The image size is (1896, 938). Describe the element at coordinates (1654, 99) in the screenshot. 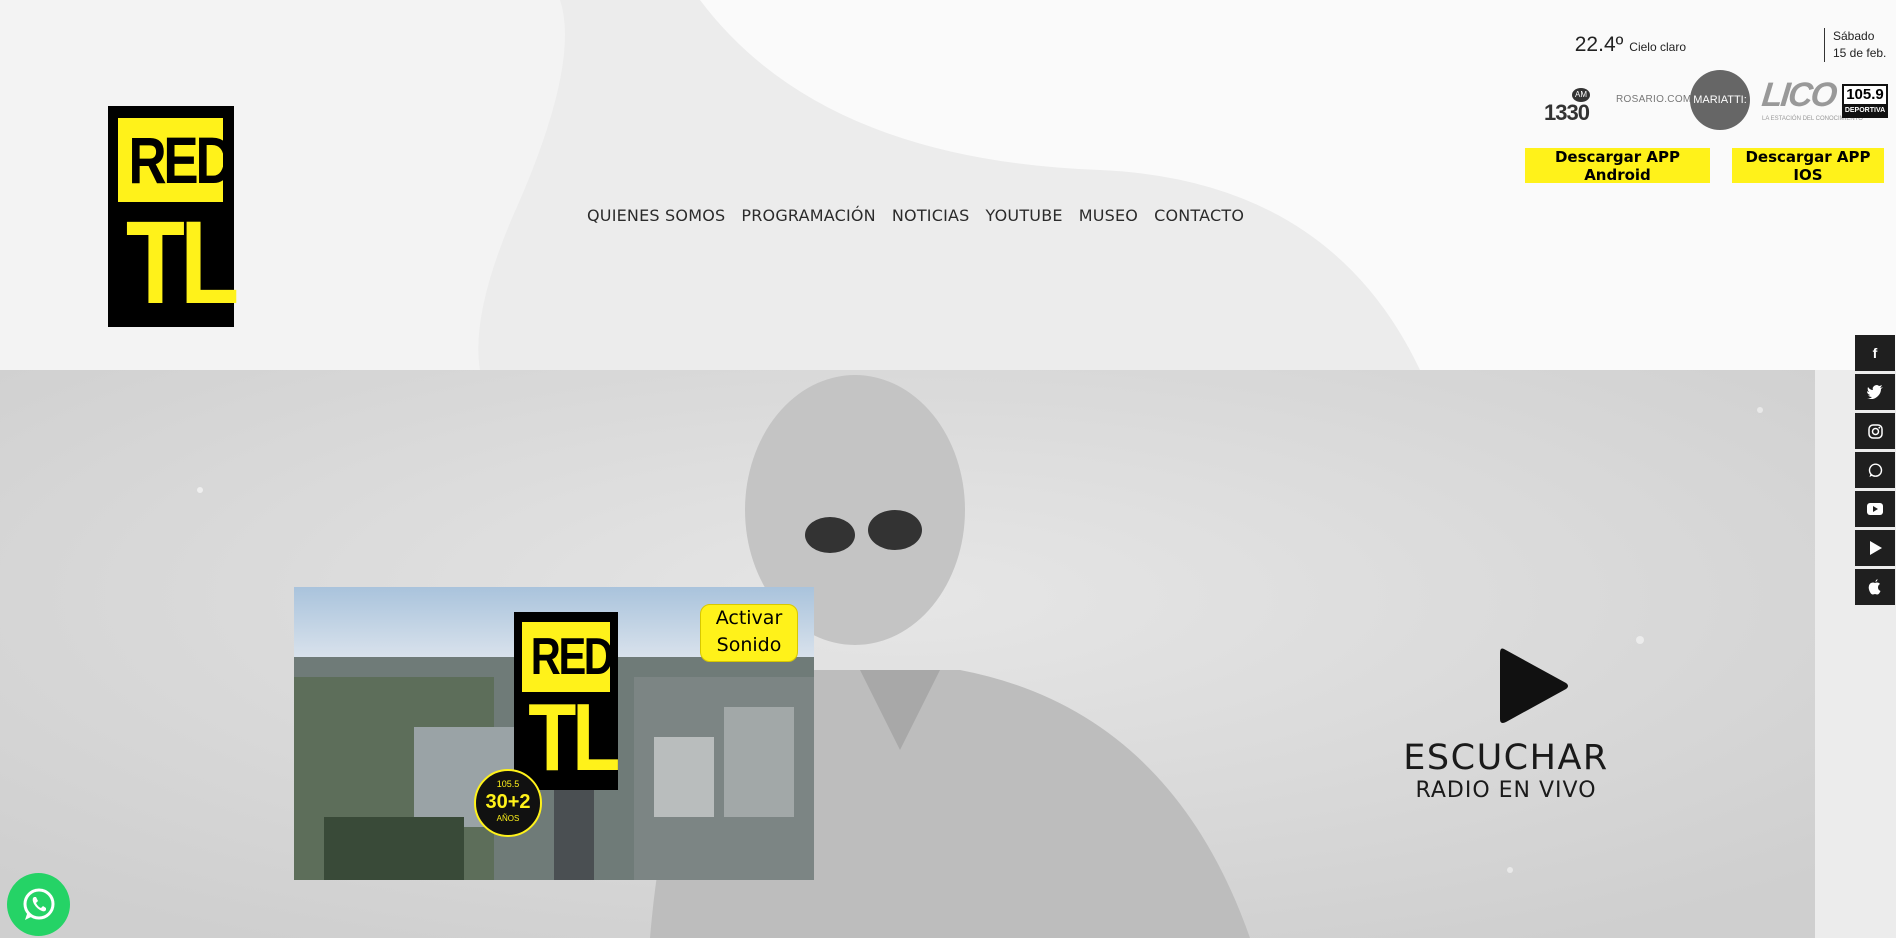

I see `partner-rosario-logo: ROSARIO.COM` at that location.